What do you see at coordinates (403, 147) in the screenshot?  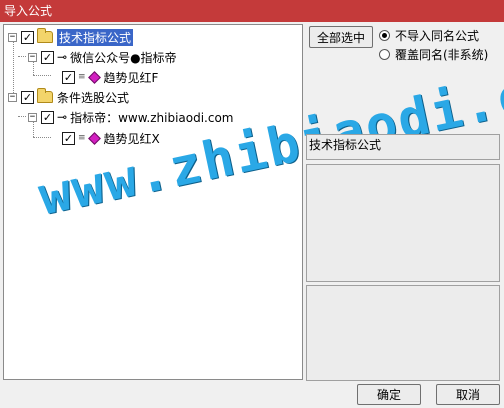 I see `info-title: 技术指标公式` at bounding box center [403, 147].